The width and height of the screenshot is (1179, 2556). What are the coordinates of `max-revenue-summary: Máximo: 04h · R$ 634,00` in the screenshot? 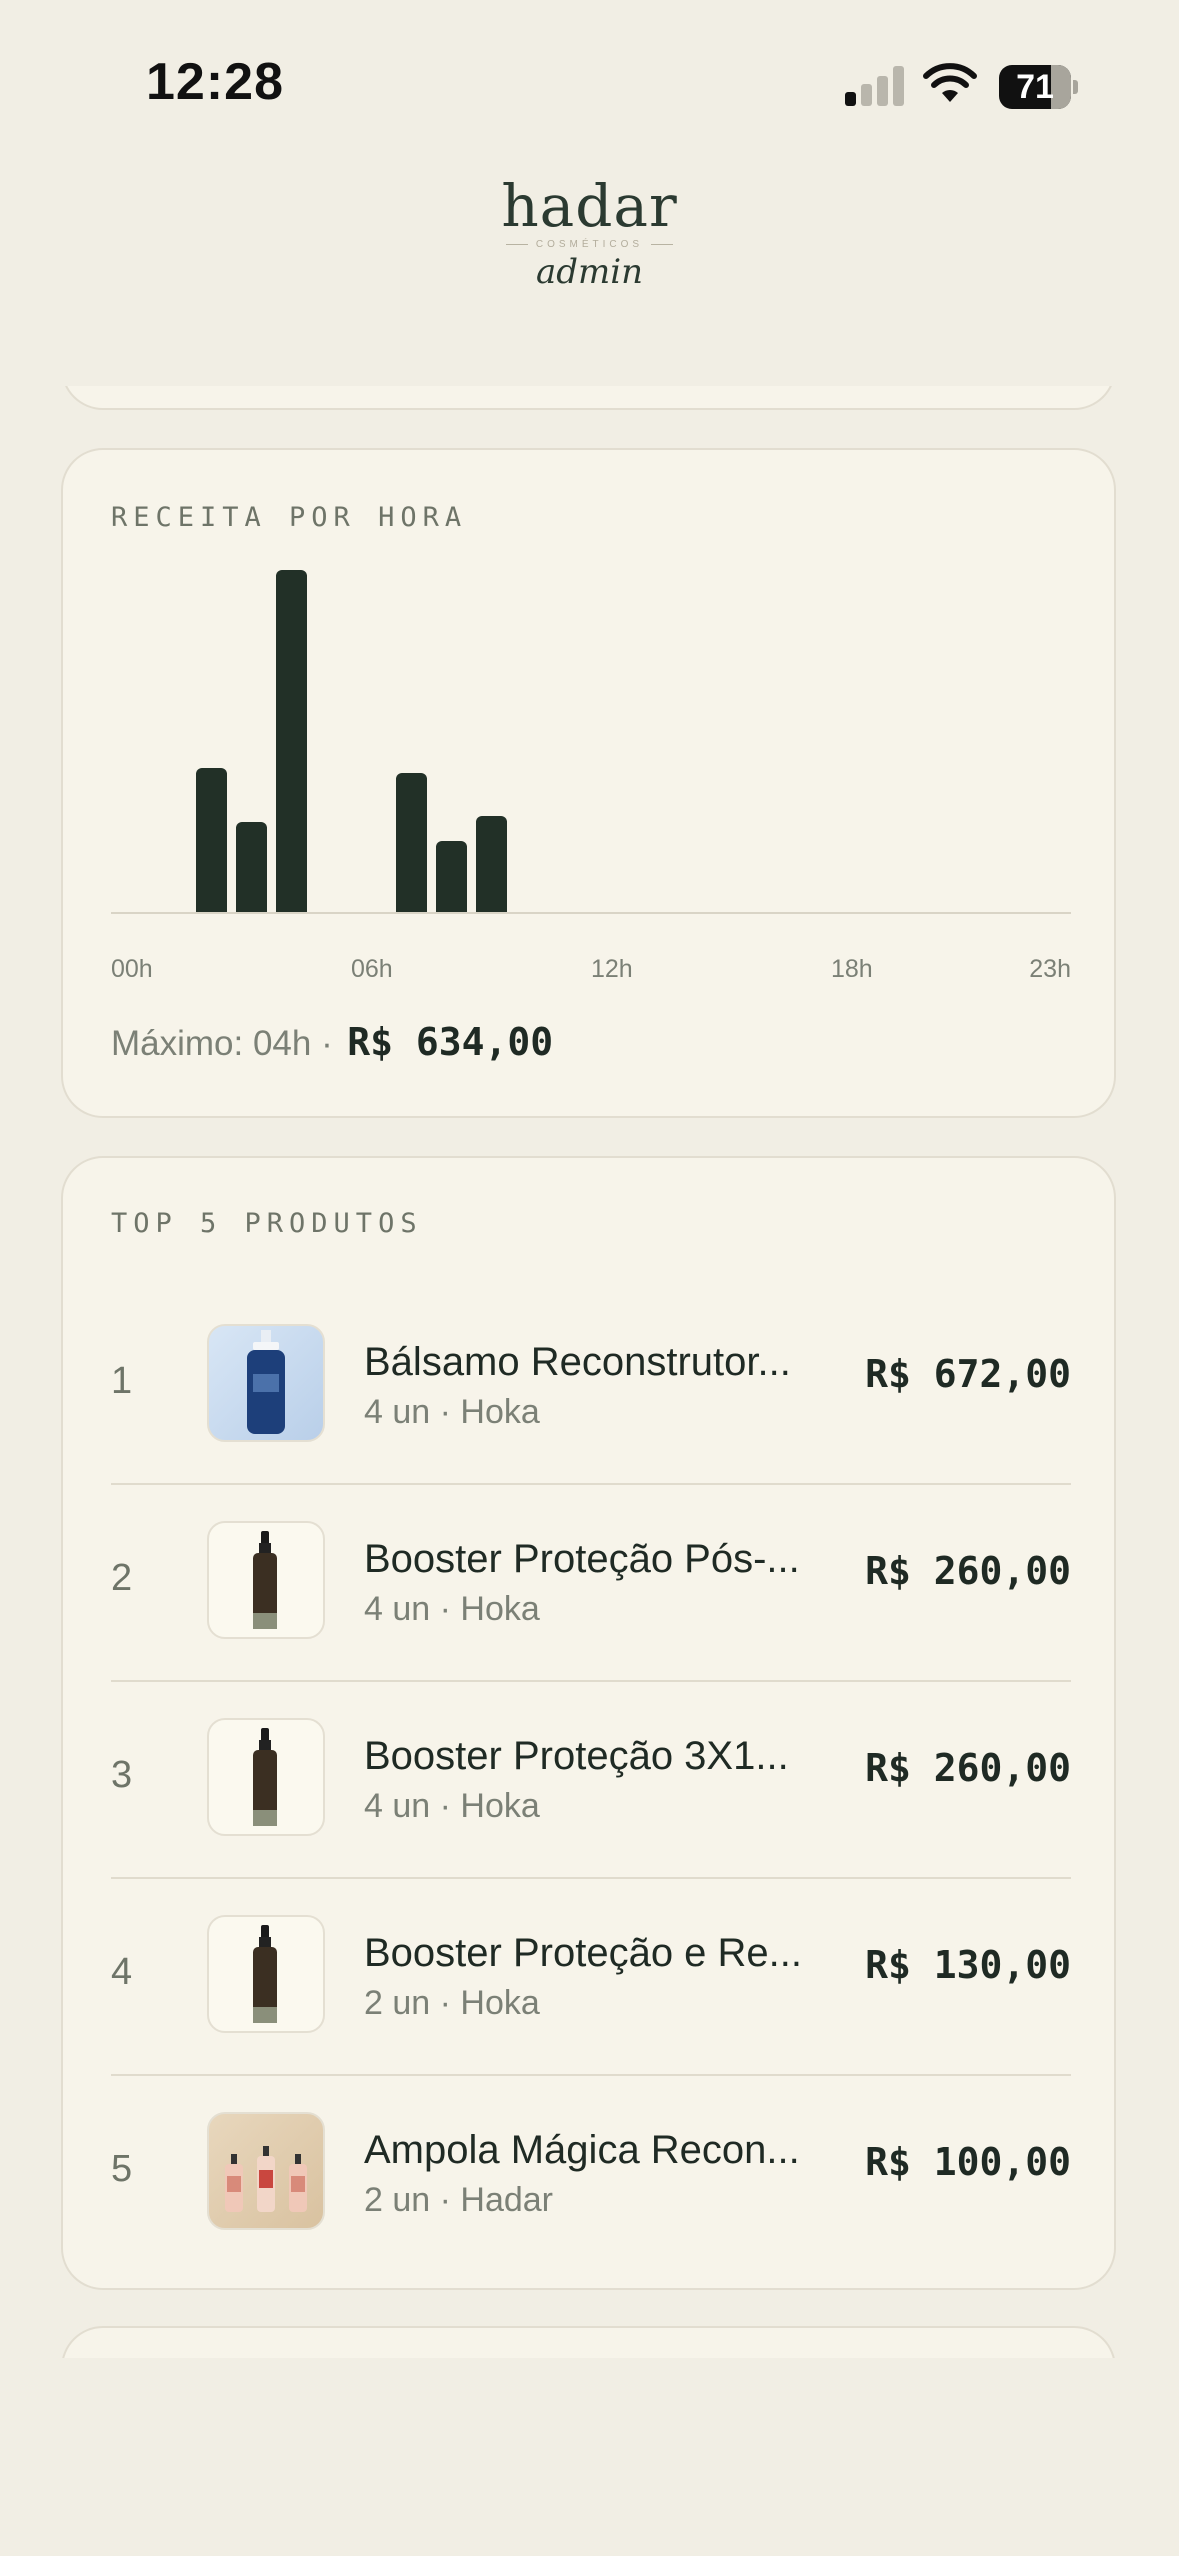 It's located at (332, 1042).